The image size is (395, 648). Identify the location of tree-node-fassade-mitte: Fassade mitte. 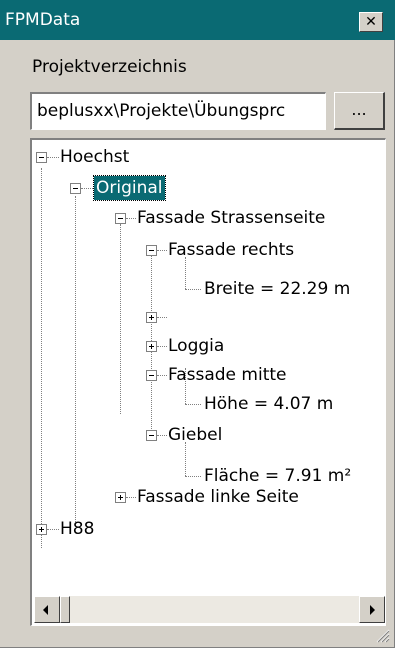
(227, 375).